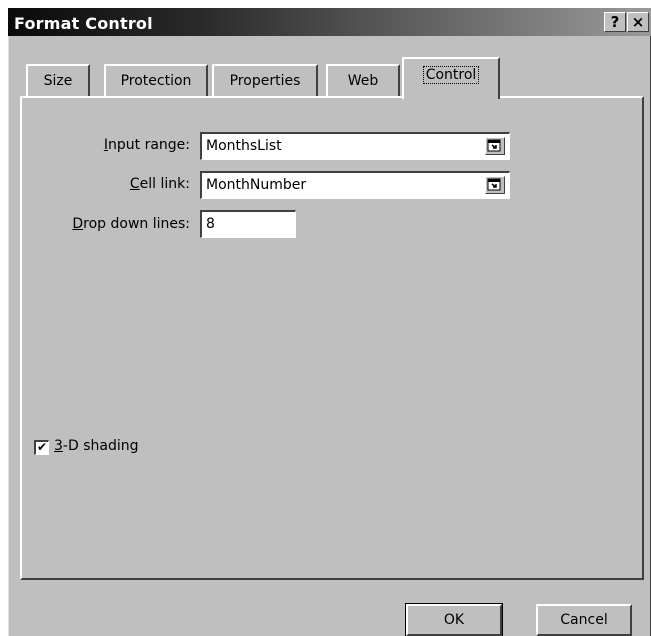 Image resolution: width=651 pixels, height=636 pixels. What do you see at coordinates (265, 80) in the screenshot?
I see `tab-properties: Properties` at bounding box center [265, 80].